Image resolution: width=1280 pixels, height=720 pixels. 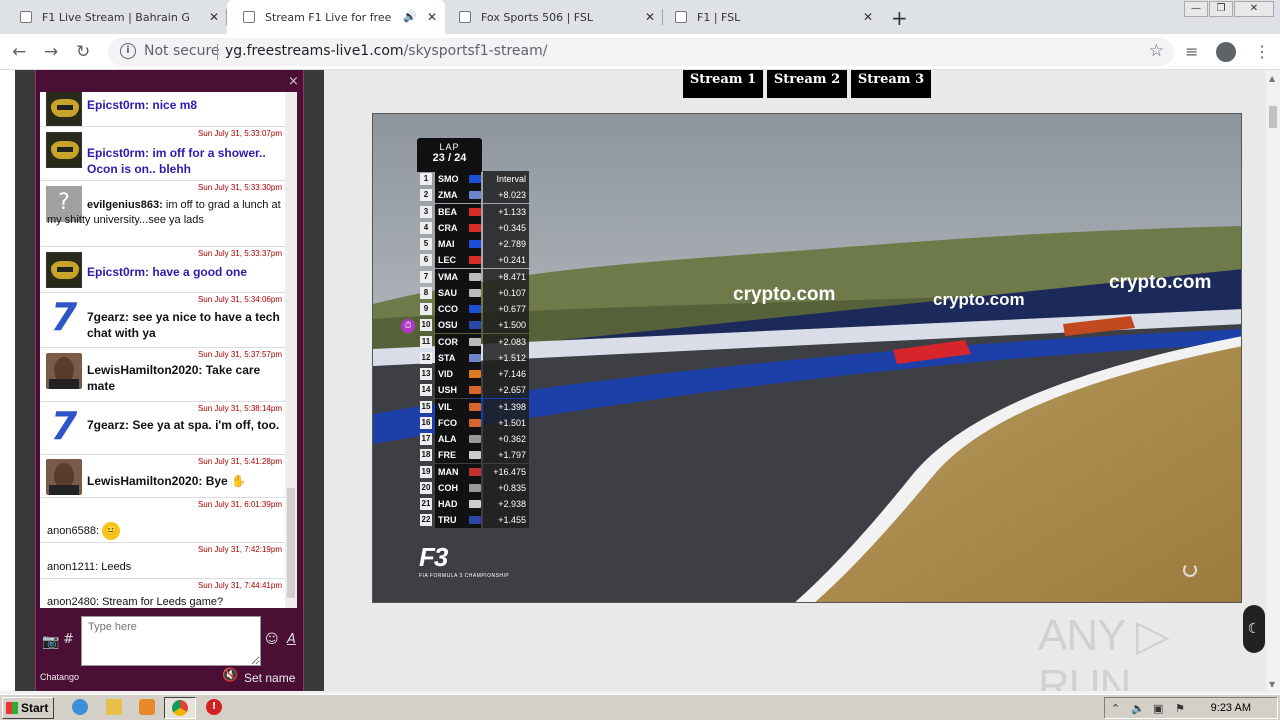 What do you see at coordinates (506, 406) in the screenshot?
I see `gap-value: +1.398` at bounding box center [506, 406].